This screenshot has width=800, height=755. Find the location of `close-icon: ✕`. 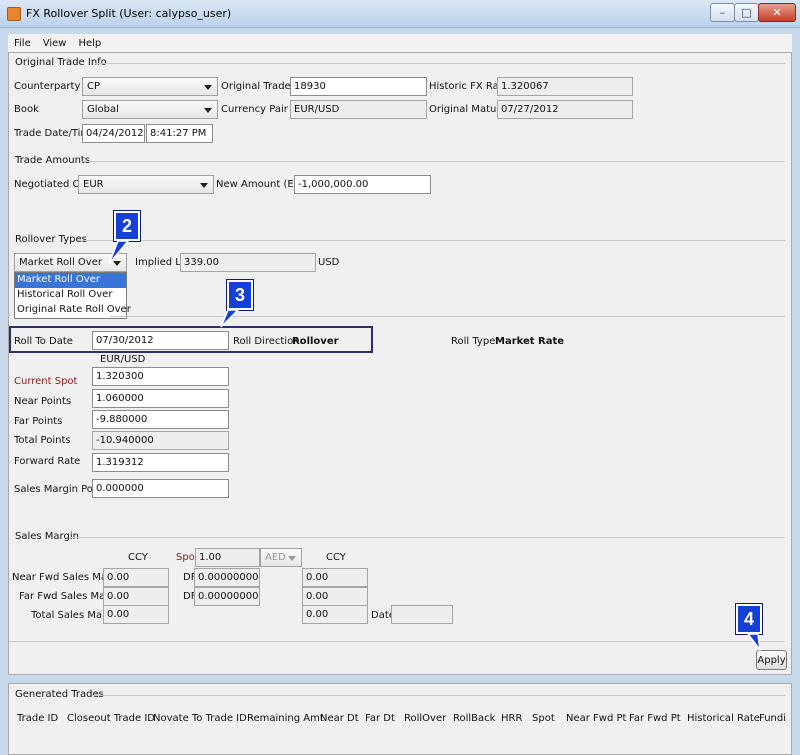

close-icon: ✕ is located at coordinates (777, 12).